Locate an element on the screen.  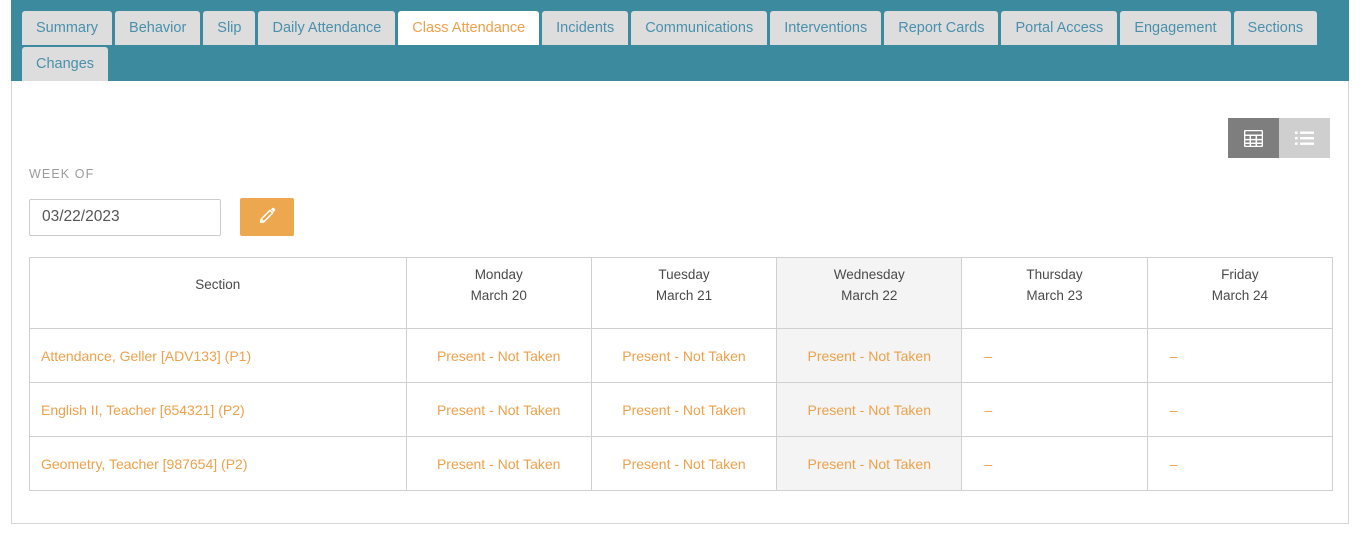
column-header-date: March 22 is located at coordinates (869, 295).